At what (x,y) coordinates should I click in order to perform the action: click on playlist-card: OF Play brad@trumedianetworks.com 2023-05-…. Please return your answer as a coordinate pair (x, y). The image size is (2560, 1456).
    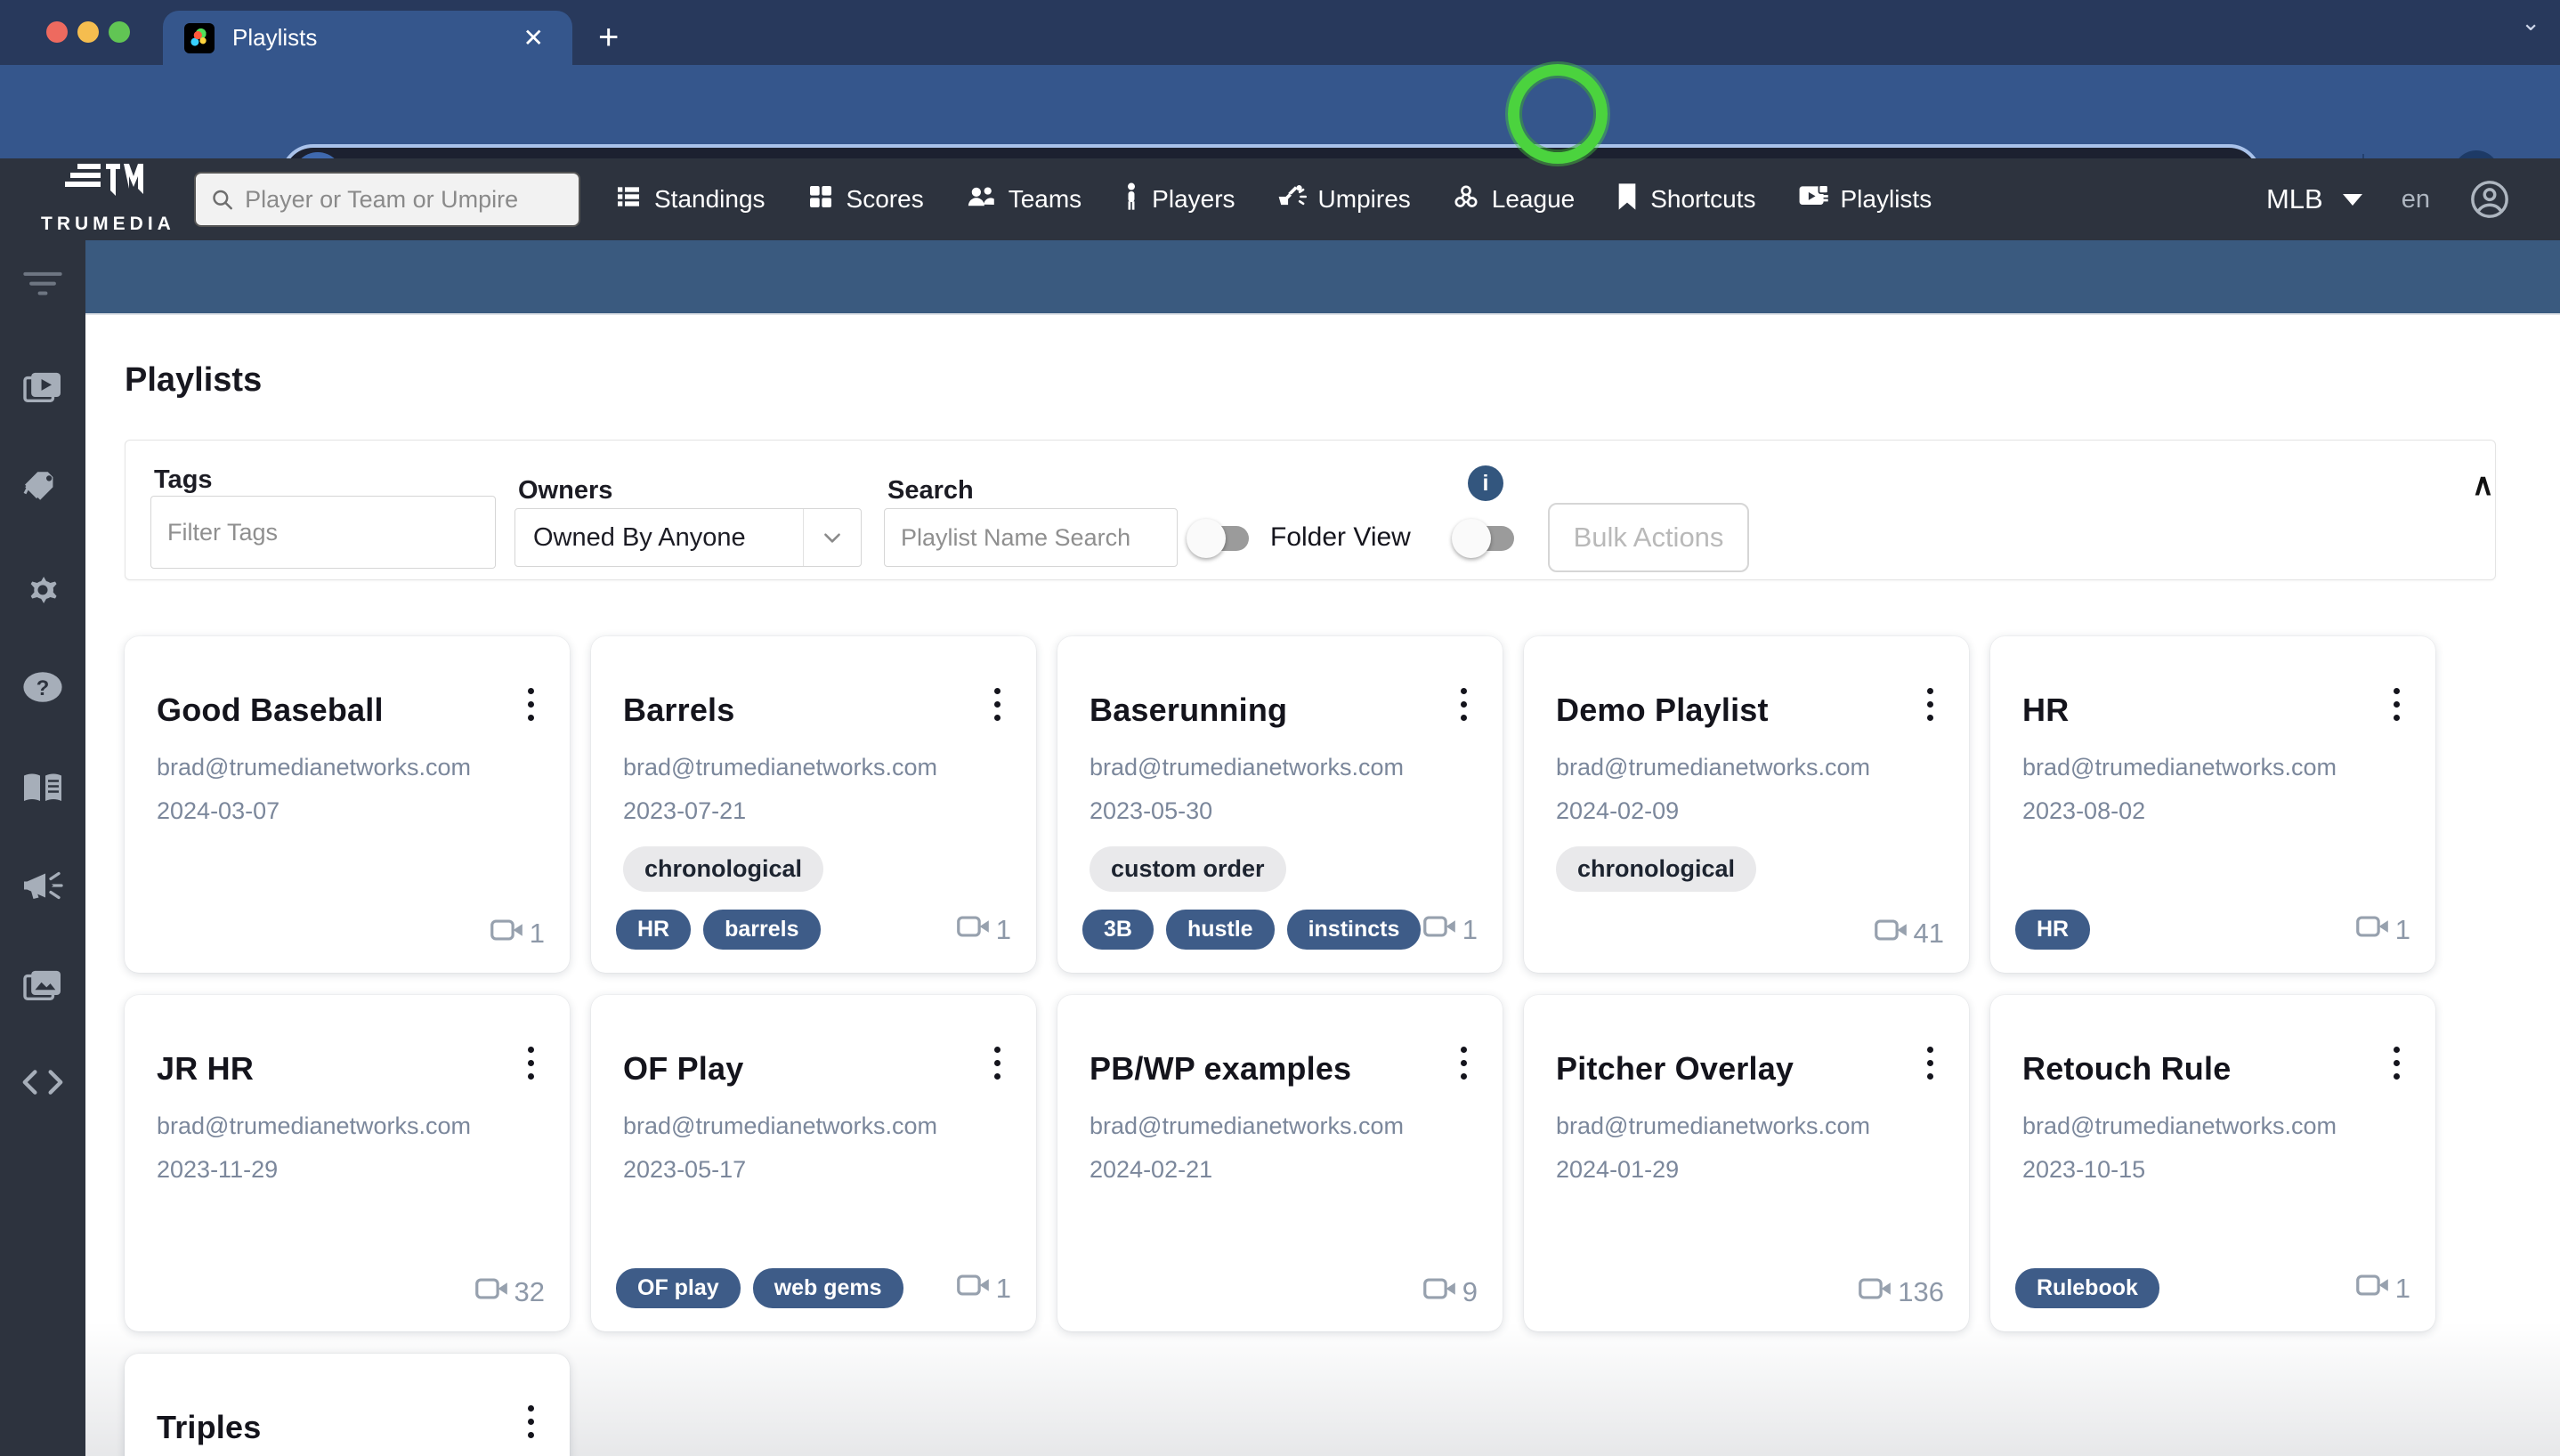
    Looking at the image, I should click on (814, 1163).